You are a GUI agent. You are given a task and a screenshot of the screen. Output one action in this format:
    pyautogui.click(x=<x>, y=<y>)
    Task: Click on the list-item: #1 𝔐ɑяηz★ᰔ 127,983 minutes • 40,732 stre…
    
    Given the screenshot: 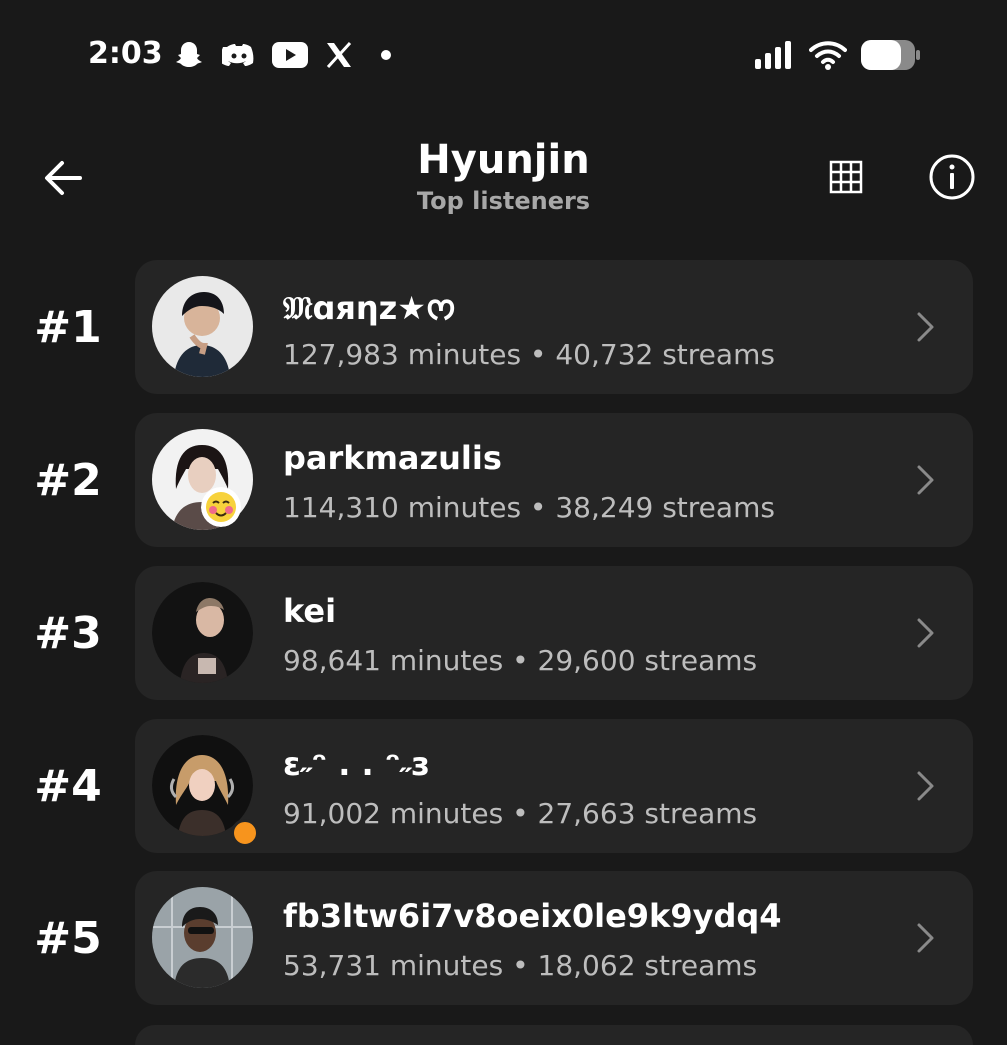 What is the action you would take?
    pyautogui.click(x=503, y=327)
    